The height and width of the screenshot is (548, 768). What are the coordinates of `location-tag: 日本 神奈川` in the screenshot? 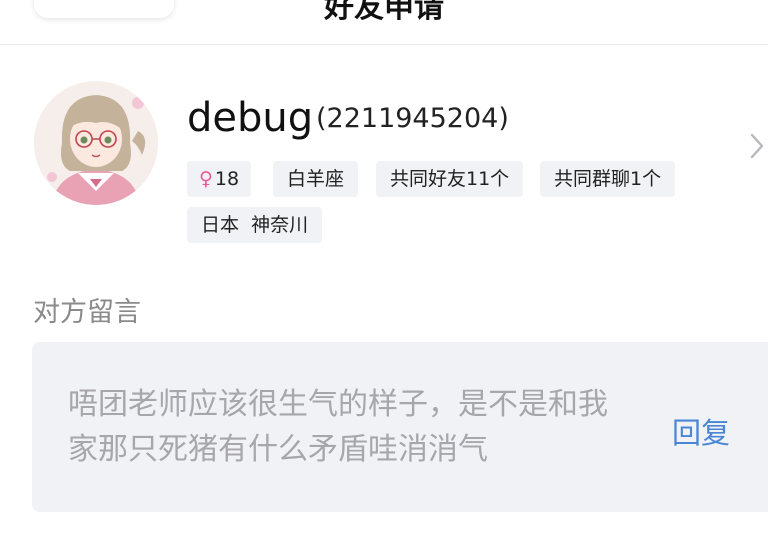 It's located at (255, 225).